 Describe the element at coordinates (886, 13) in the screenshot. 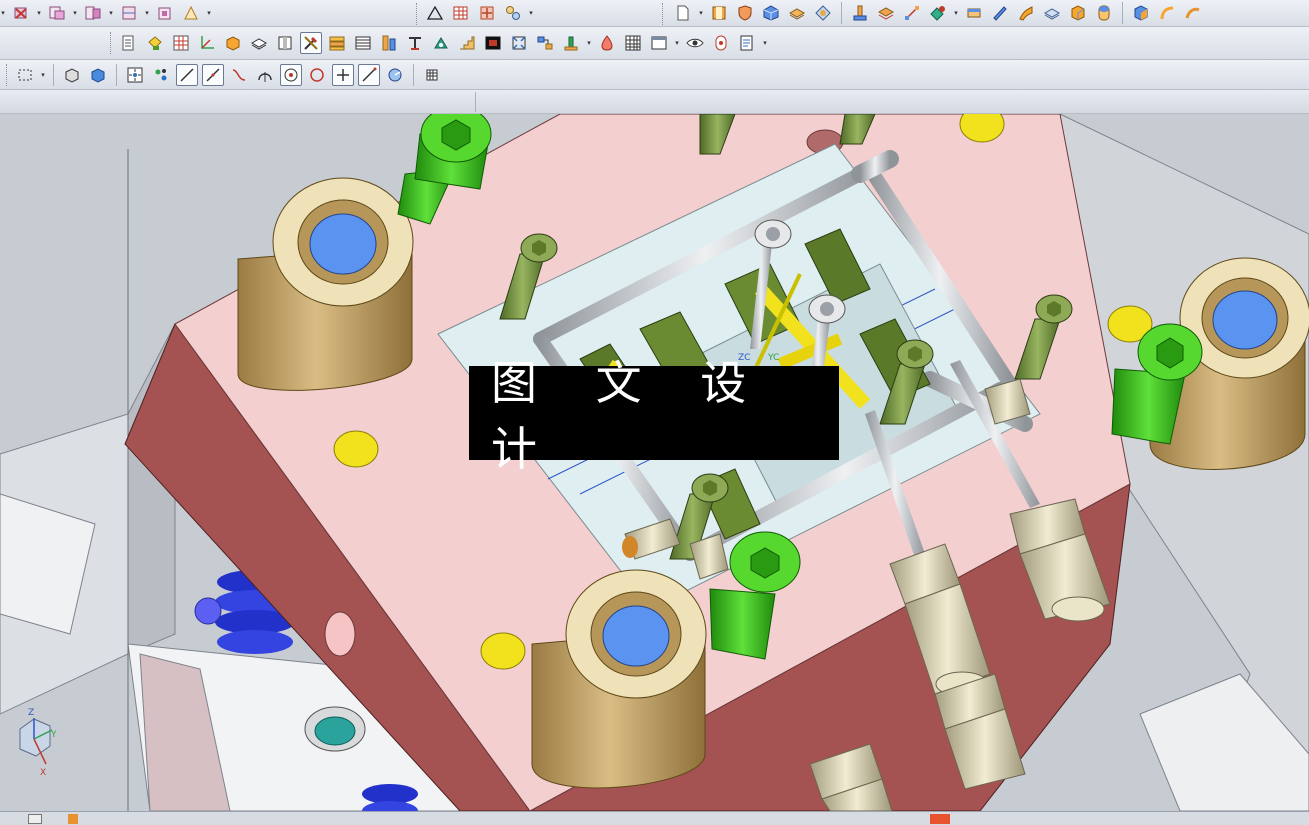

I see `layer-icon` at that location.